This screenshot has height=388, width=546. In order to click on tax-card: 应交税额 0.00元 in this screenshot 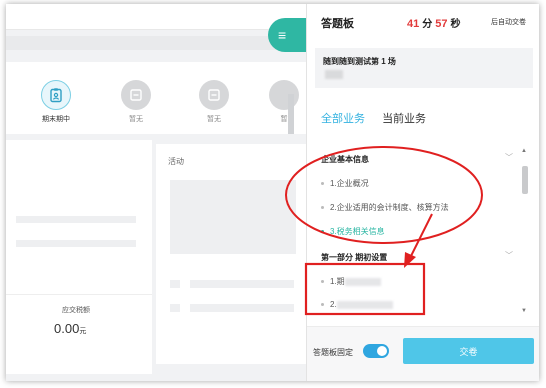, I will do `click(79, 334)`.